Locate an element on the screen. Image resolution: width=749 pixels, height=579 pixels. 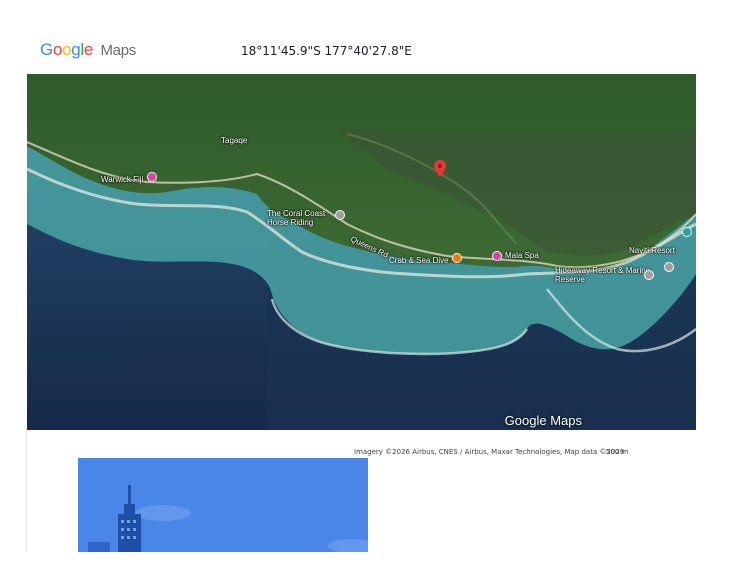
logo-google-word: Google is located at coordinates (67, 49).